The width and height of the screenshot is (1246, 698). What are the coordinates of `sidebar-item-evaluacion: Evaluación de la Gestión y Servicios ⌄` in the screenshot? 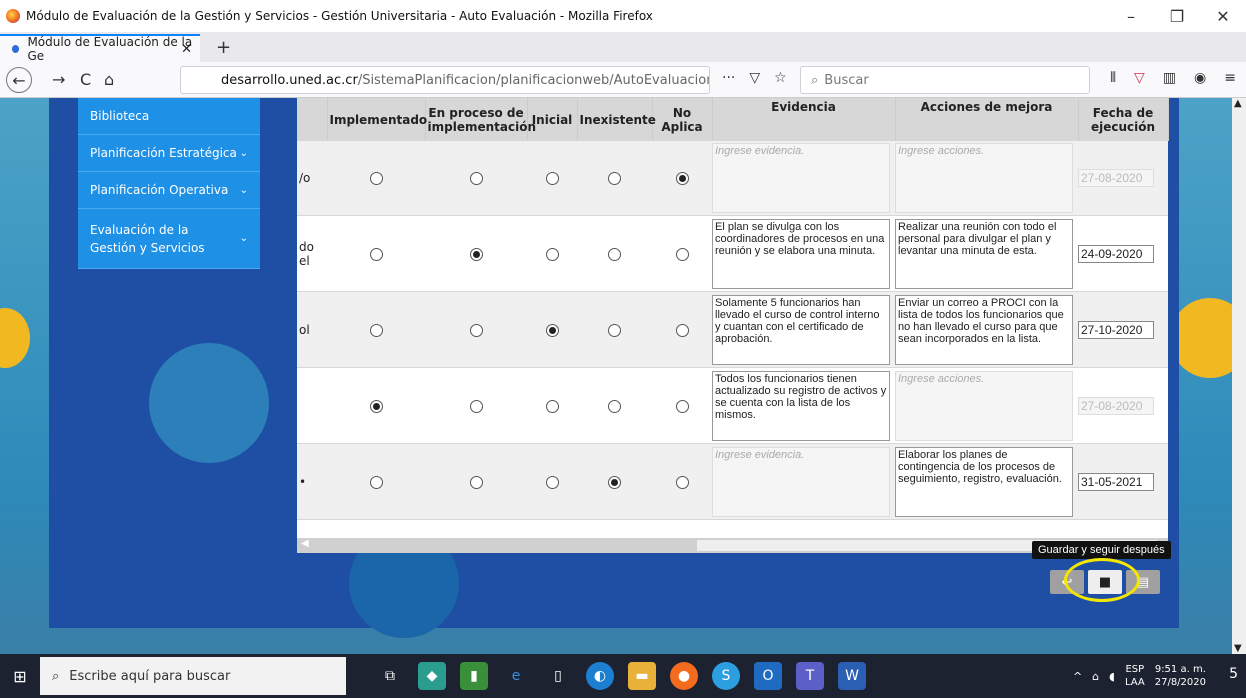 It's located at (169, 239).